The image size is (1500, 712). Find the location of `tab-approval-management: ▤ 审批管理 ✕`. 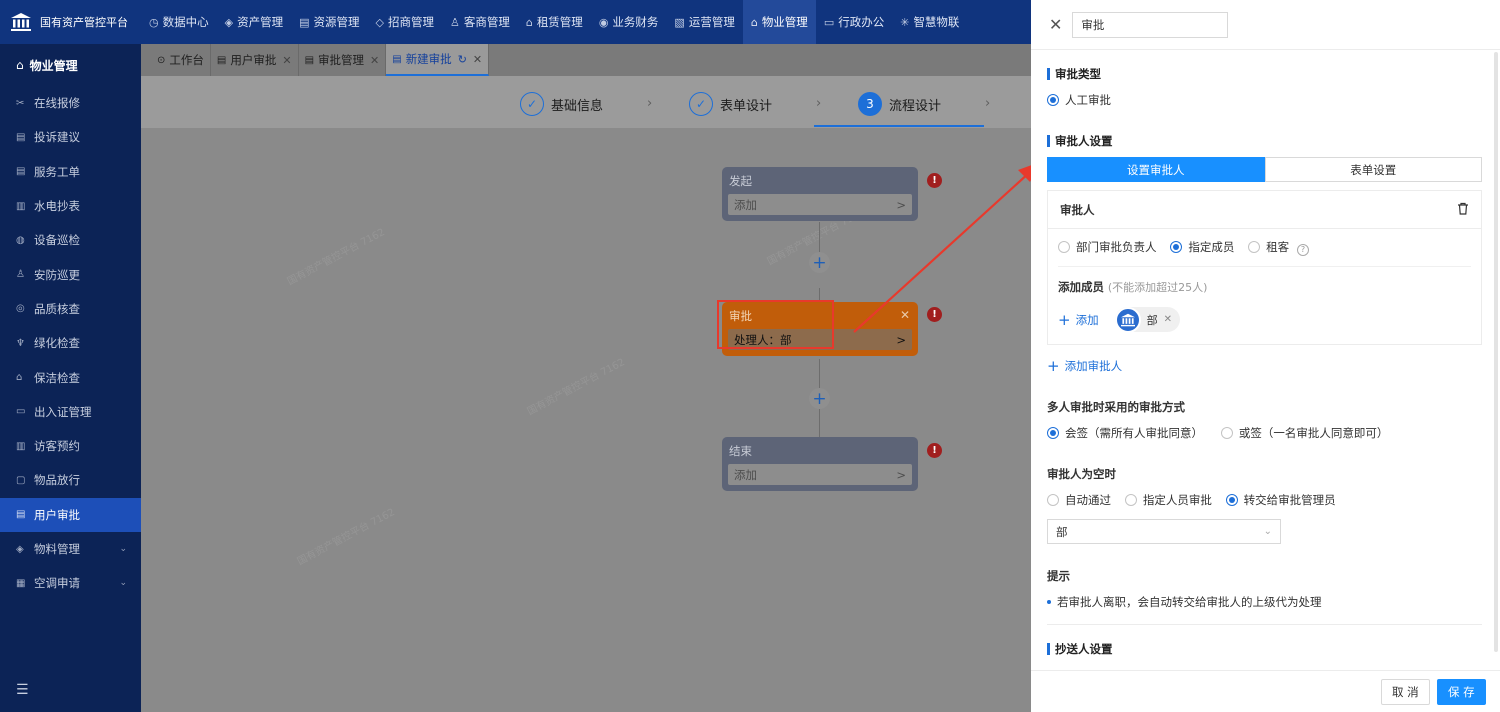

tab-approval-management: ▤ 审批管理 ✕ is located at coordinates (343, 60).